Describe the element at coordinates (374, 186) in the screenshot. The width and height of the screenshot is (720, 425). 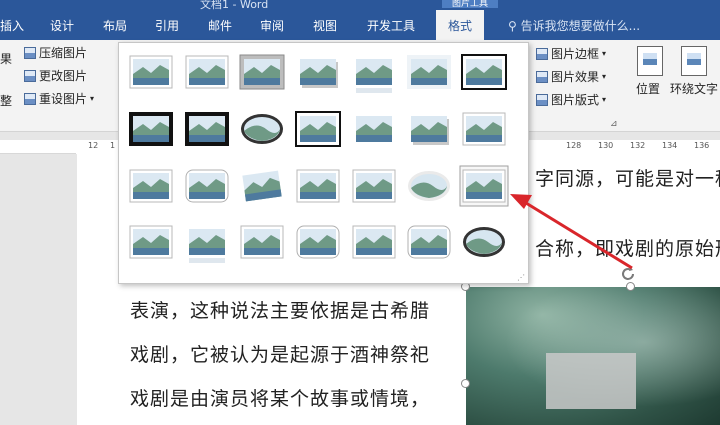
I see `picture-style-thumbnail: 松散透视，白色` at that location.